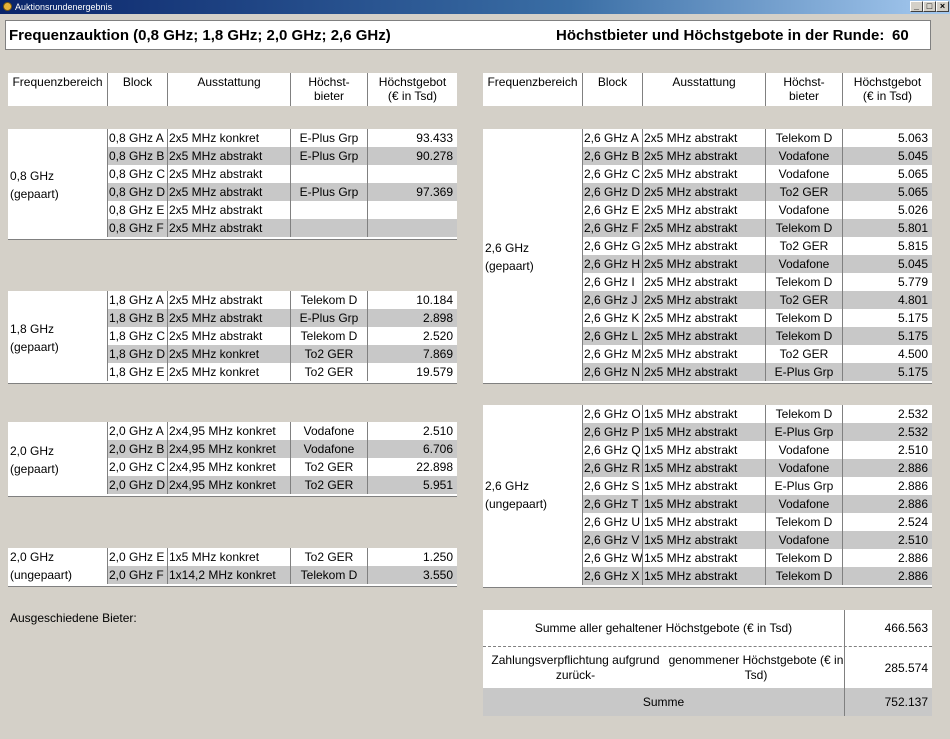 Image resolution: width=950 pixels, height=739 pixels. I want to click on hoechstgebot-cell: 5.065, so click(912, 192).